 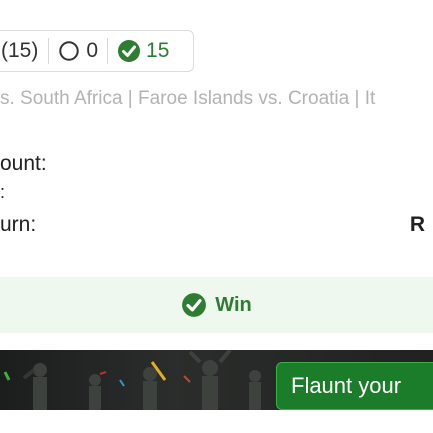 What do you see at coordinates (158, 50) in the screenshot?
I see `win-count: 15` at bounding box center [158, 50].